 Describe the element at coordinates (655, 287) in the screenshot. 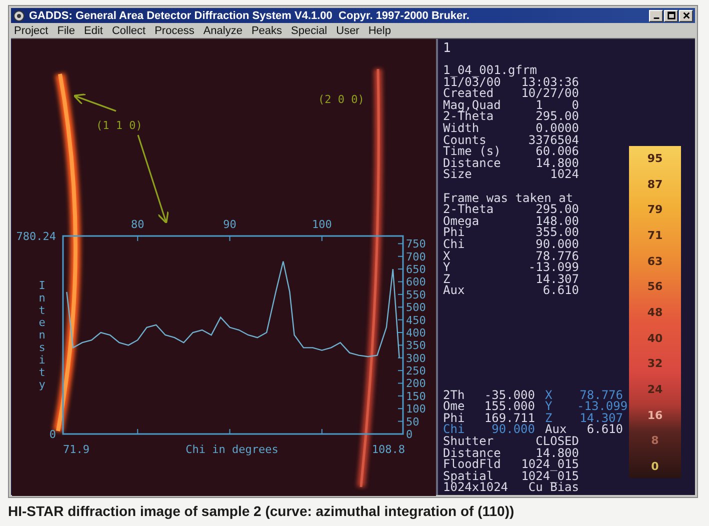

I see `scale-label: 56` at that location.